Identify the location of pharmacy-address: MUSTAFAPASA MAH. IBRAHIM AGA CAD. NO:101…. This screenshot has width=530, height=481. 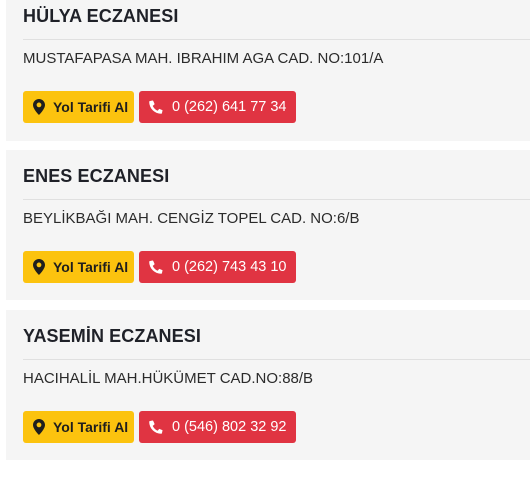
(203, 58).